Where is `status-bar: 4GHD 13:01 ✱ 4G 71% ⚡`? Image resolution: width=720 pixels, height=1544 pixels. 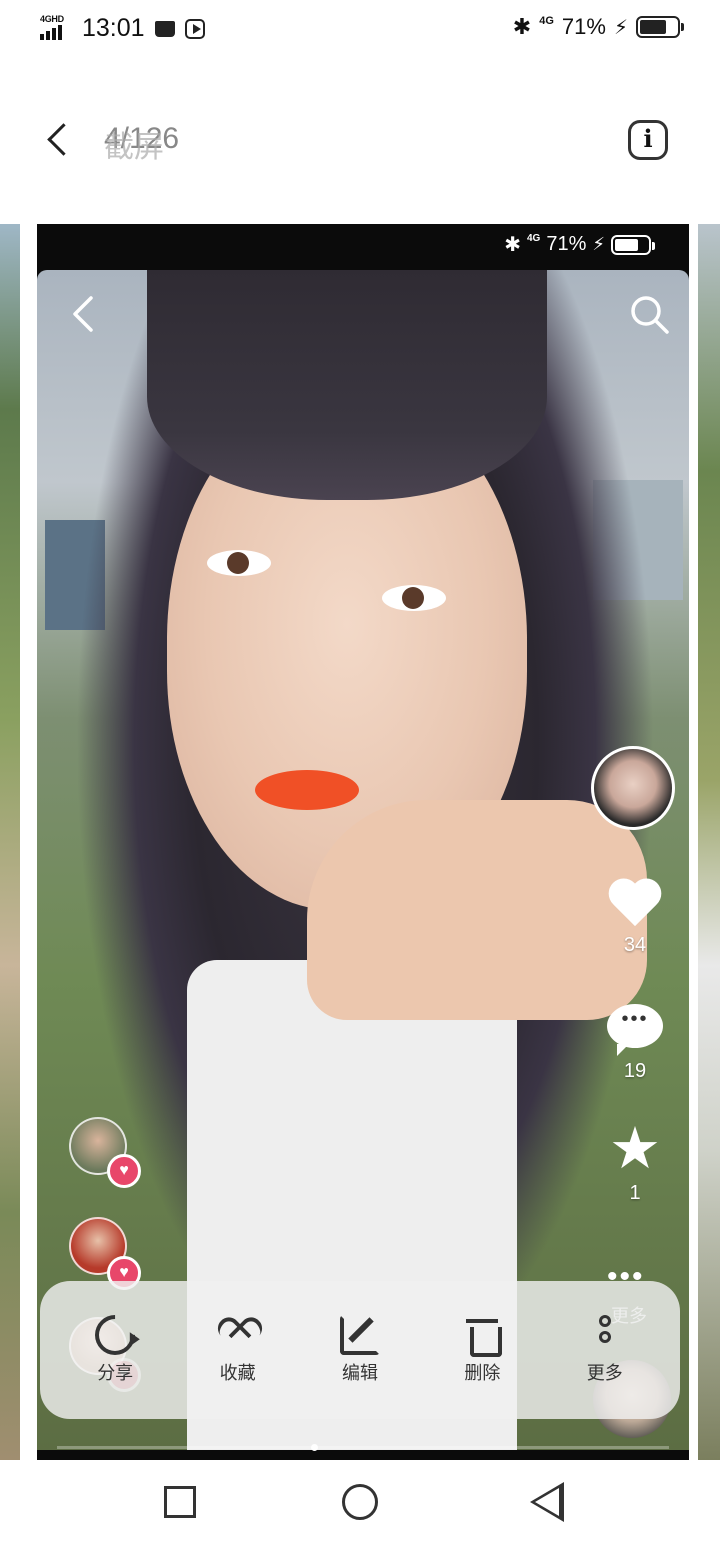
status-bar: 4GHD 13:01 ✱ 4G 71% ⚡ is located at coordinates (360, 28).